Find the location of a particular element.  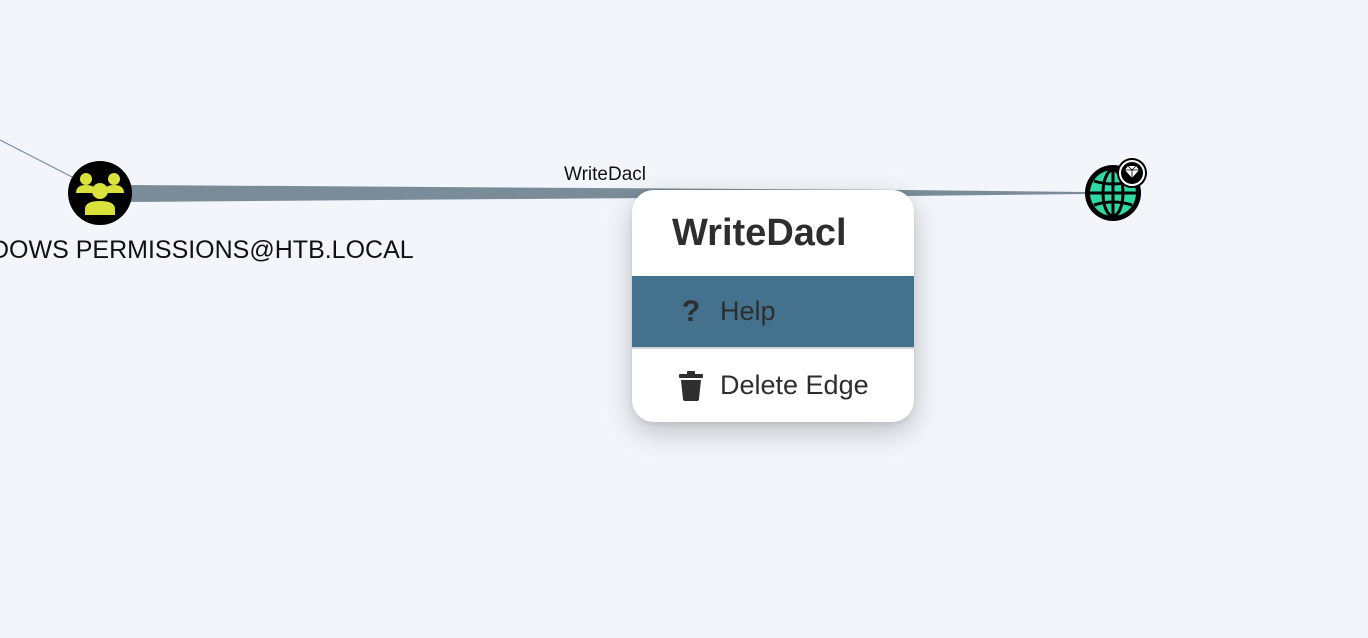

incoming-edge is located at coordinates (37, 159).